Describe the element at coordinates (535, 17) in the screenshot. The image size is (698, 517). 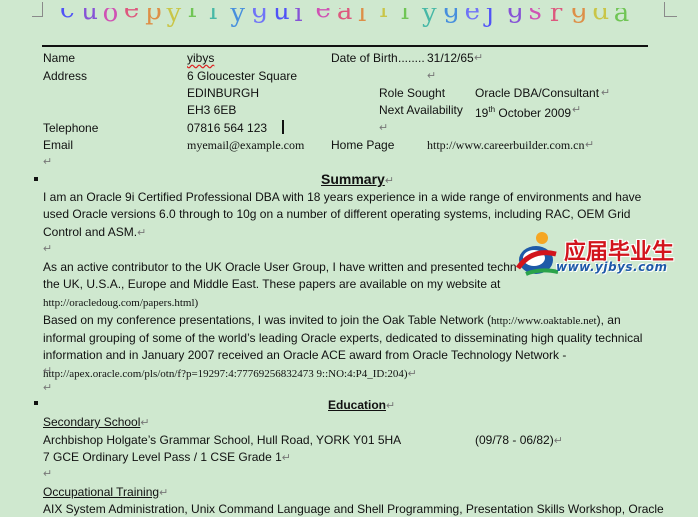
I see `banner-letter: s` at that location.